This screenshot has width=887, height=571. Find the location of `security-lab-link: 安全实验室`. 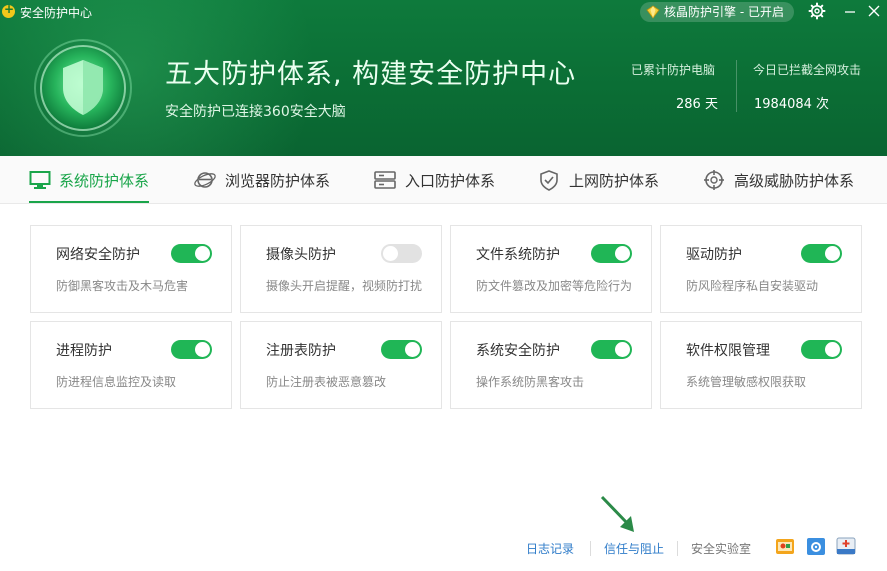

security-lab-link: 安全实验室 is located at coordinates (721, 548).